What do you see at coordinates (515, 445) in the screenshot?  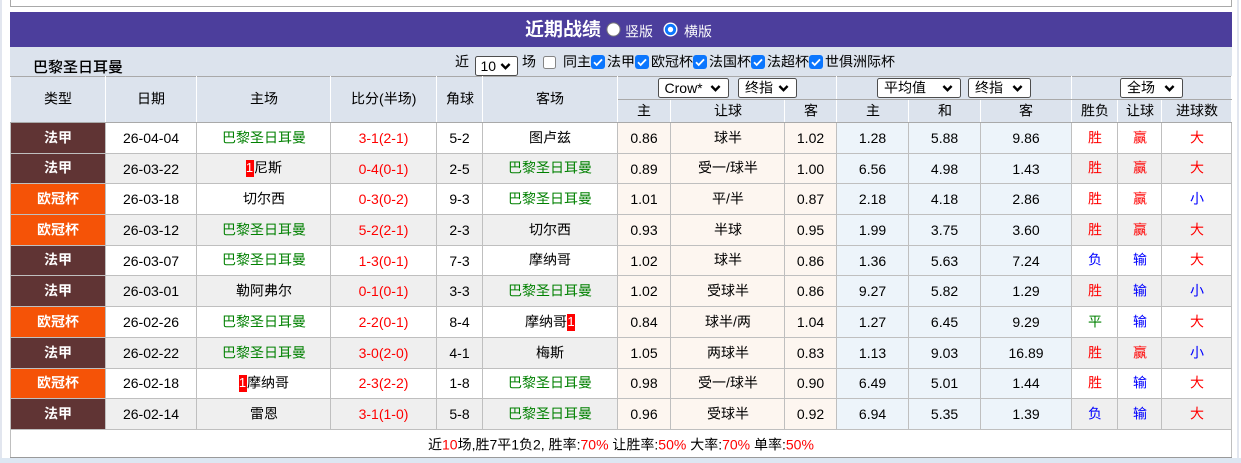 I see `svg-text: 1` at bounding box center [515, 445].